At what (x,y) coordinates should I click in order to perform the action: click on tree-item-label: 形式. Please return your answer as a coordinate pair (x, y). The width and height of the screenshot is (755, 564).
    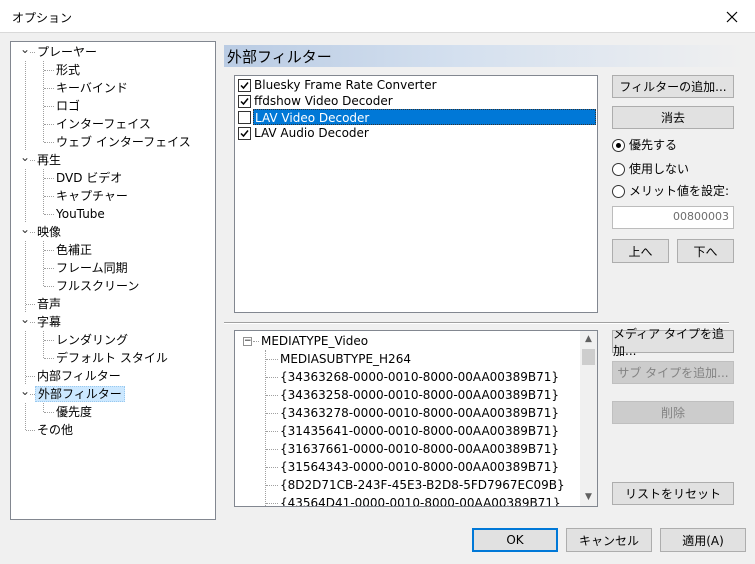
    Looking at the image, I should click on (68, 70).